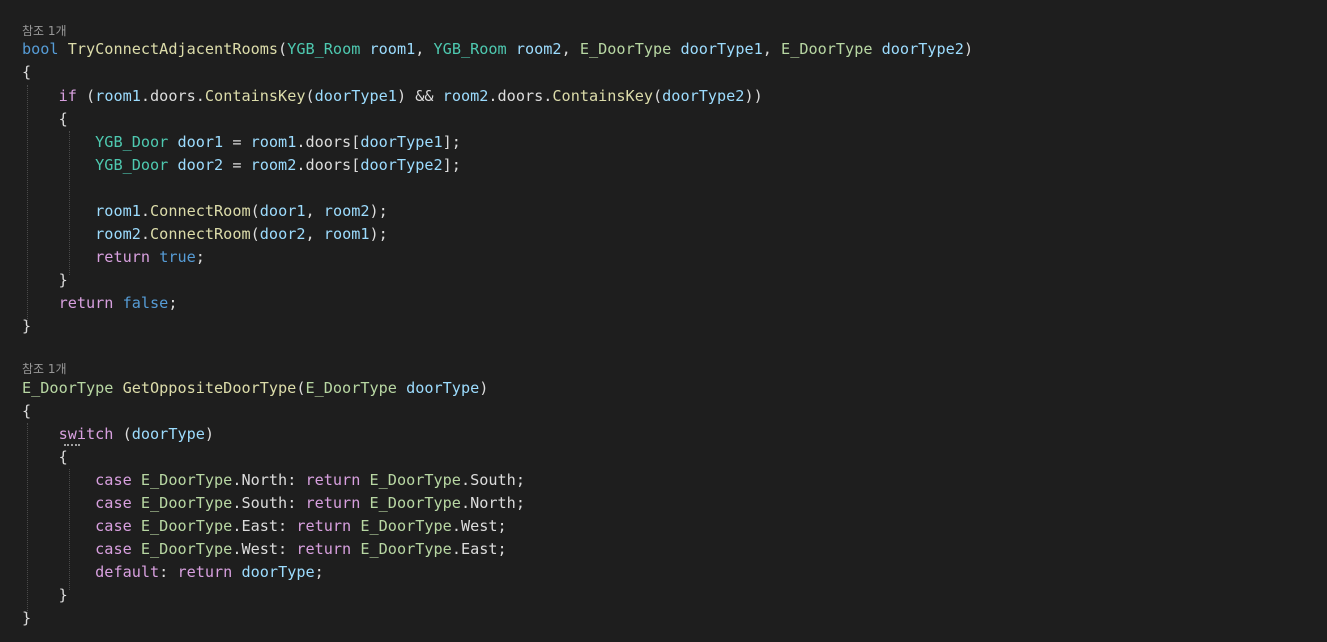 The image size is (1327, 642). I want to click on code-token: door2, so click(200, 165).